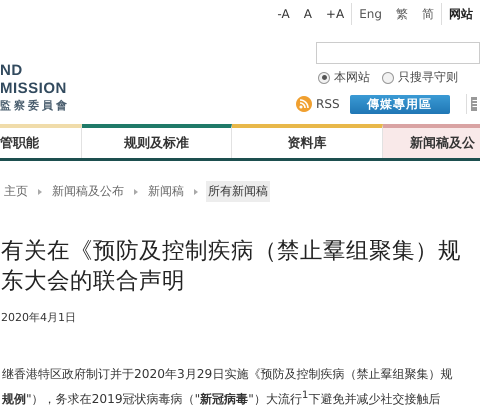 The height and width of the screenshot is (412, 480). Describe the element at coordinates (238, 191) in the screenshot. I see `breadcrumb-link: 所有新闻稿` at that location.